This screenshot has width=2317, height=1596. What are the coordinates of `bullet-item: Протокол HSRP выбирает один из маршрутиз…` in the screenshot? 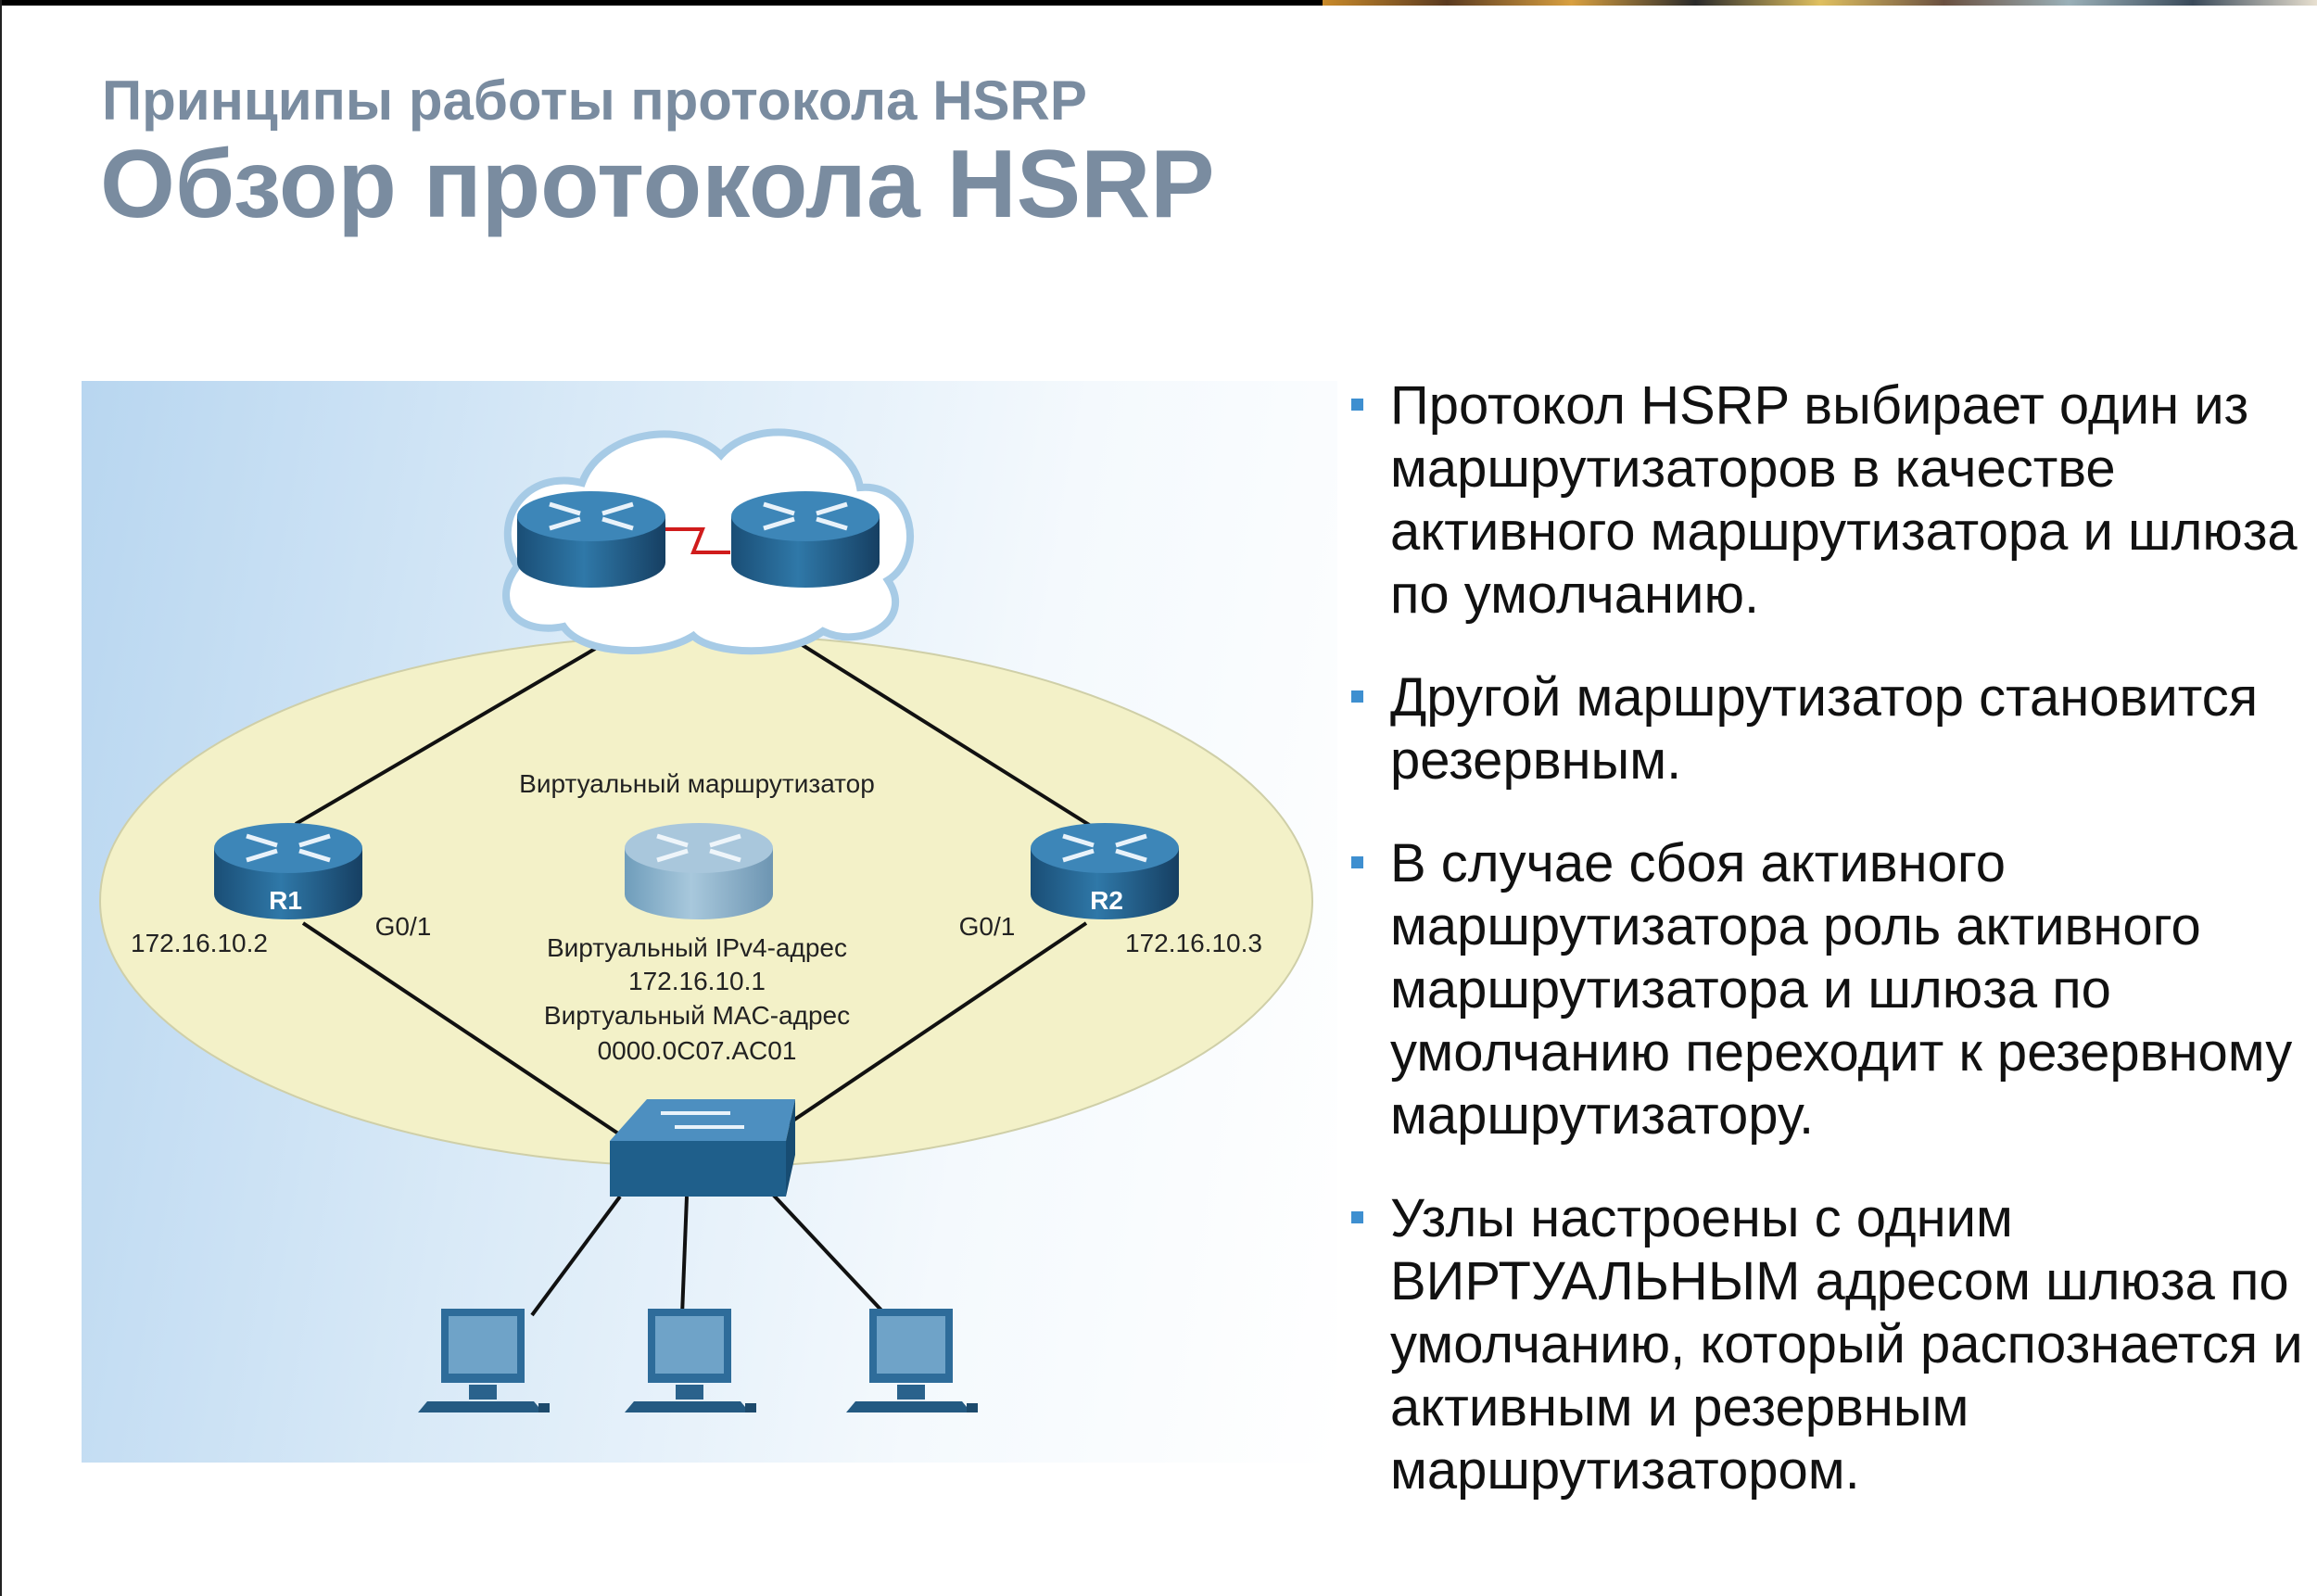 It's located at (1828, 501).